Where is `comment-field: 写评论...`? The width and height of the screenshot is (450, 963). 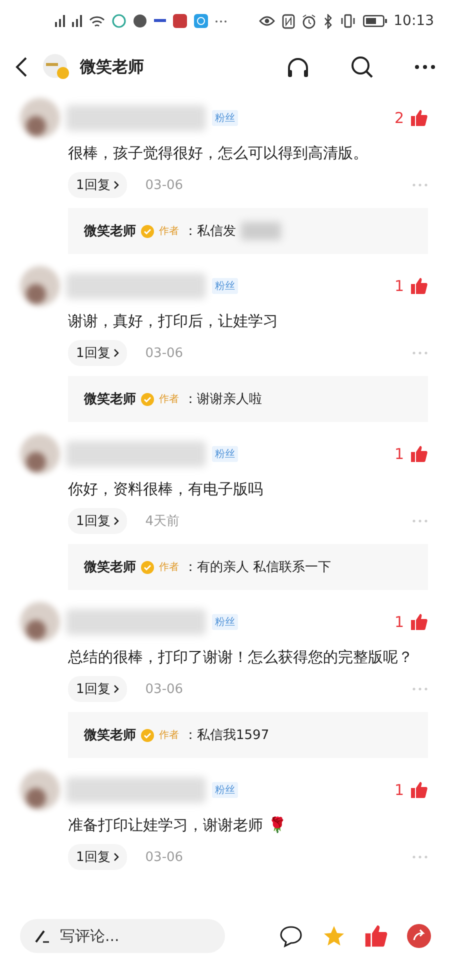 comment-field: 写评论... is located at coordinates (122, 936).